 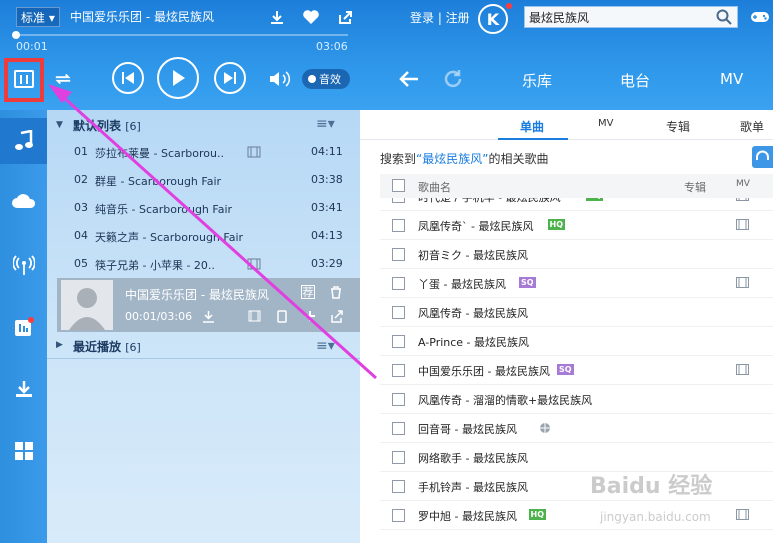 I want to click on tab-library: 乐库, so click(x=537, y=80).